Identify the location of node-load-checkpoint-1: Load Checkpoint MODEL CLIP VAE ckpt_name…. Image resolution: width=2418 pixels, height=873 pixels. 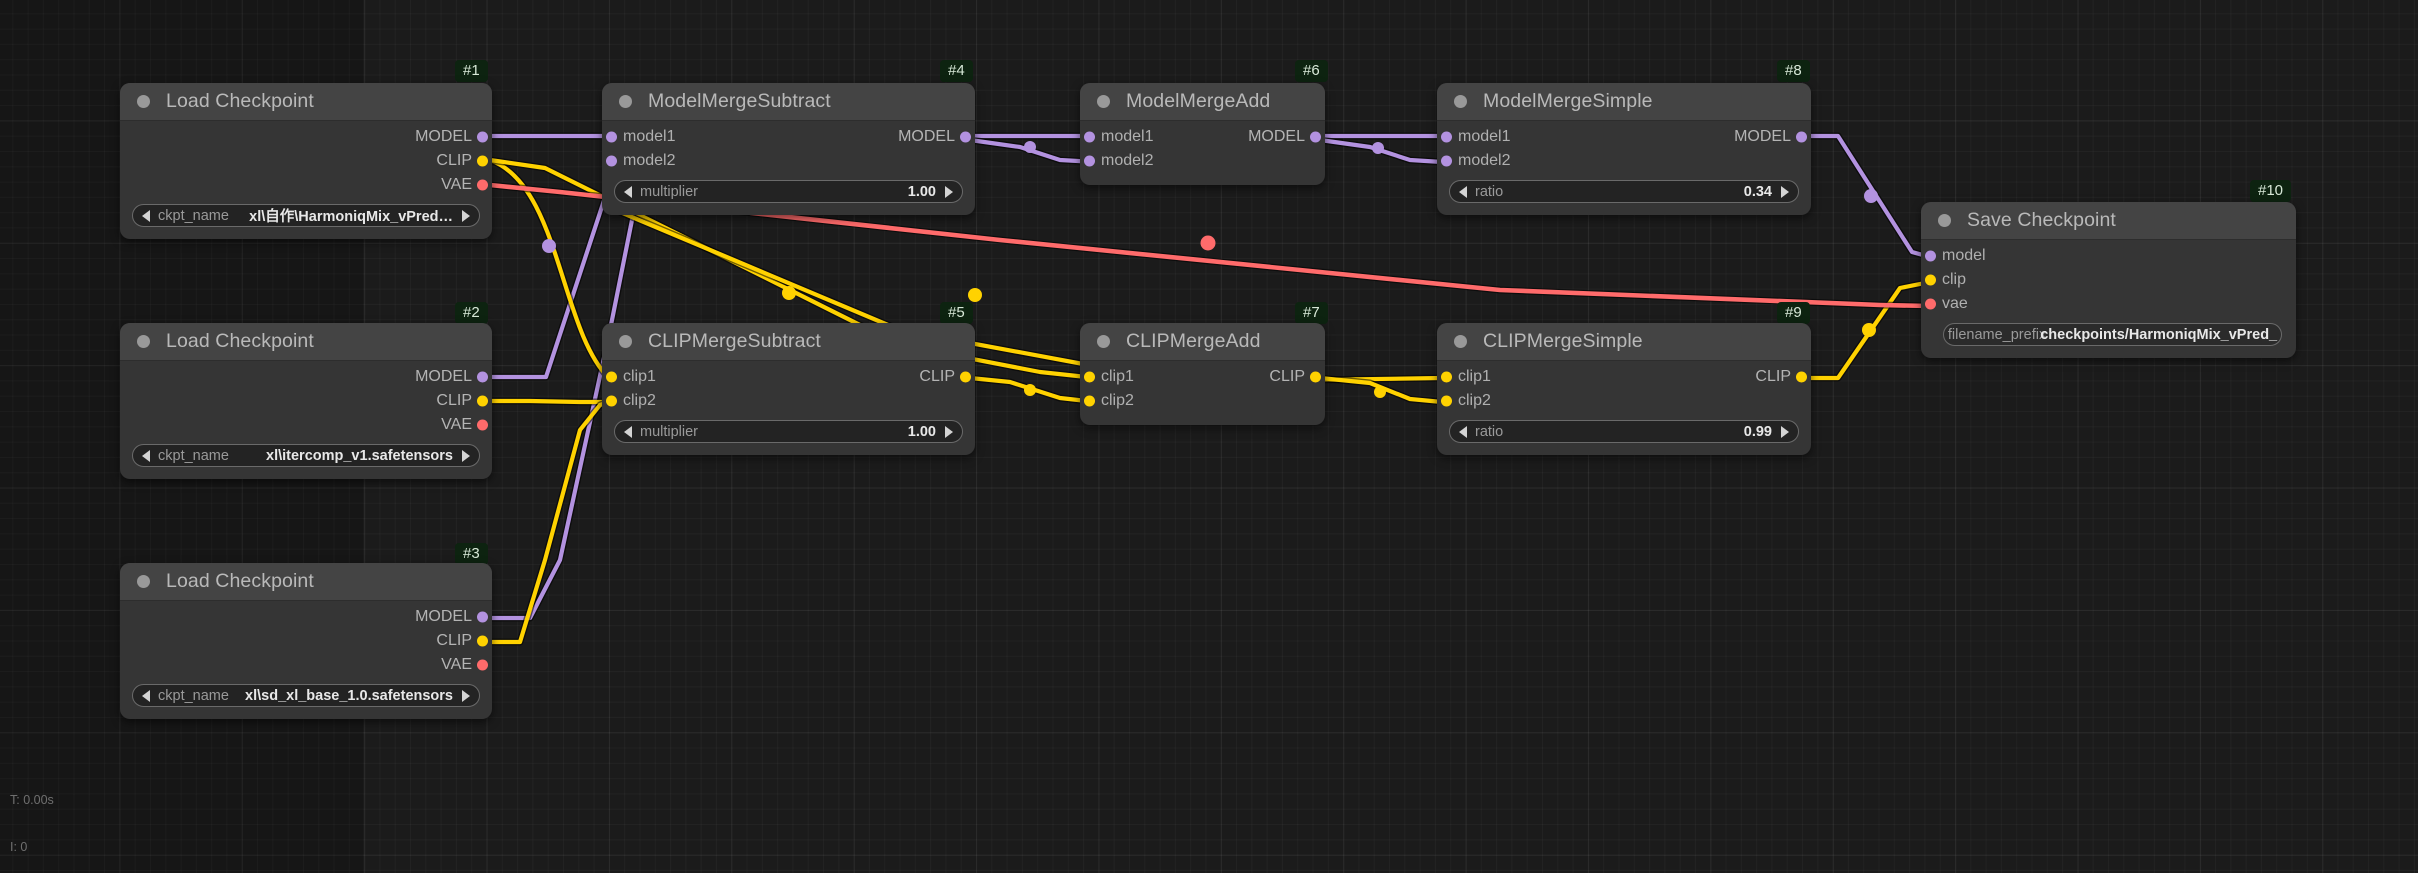
(306, 161).